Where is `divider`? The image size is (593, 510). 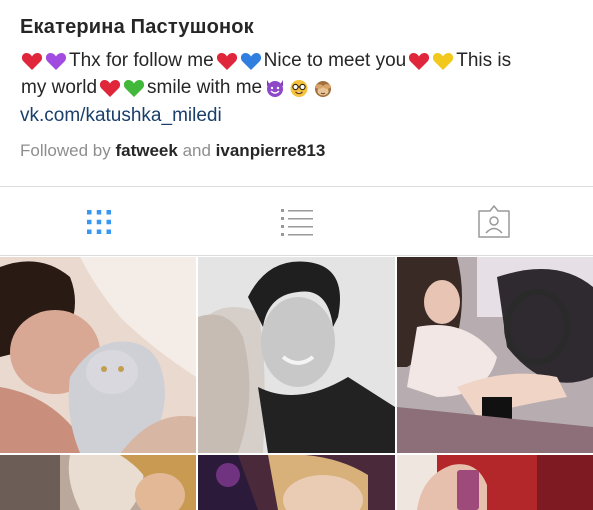
divider is located at coordinates (296, 255).